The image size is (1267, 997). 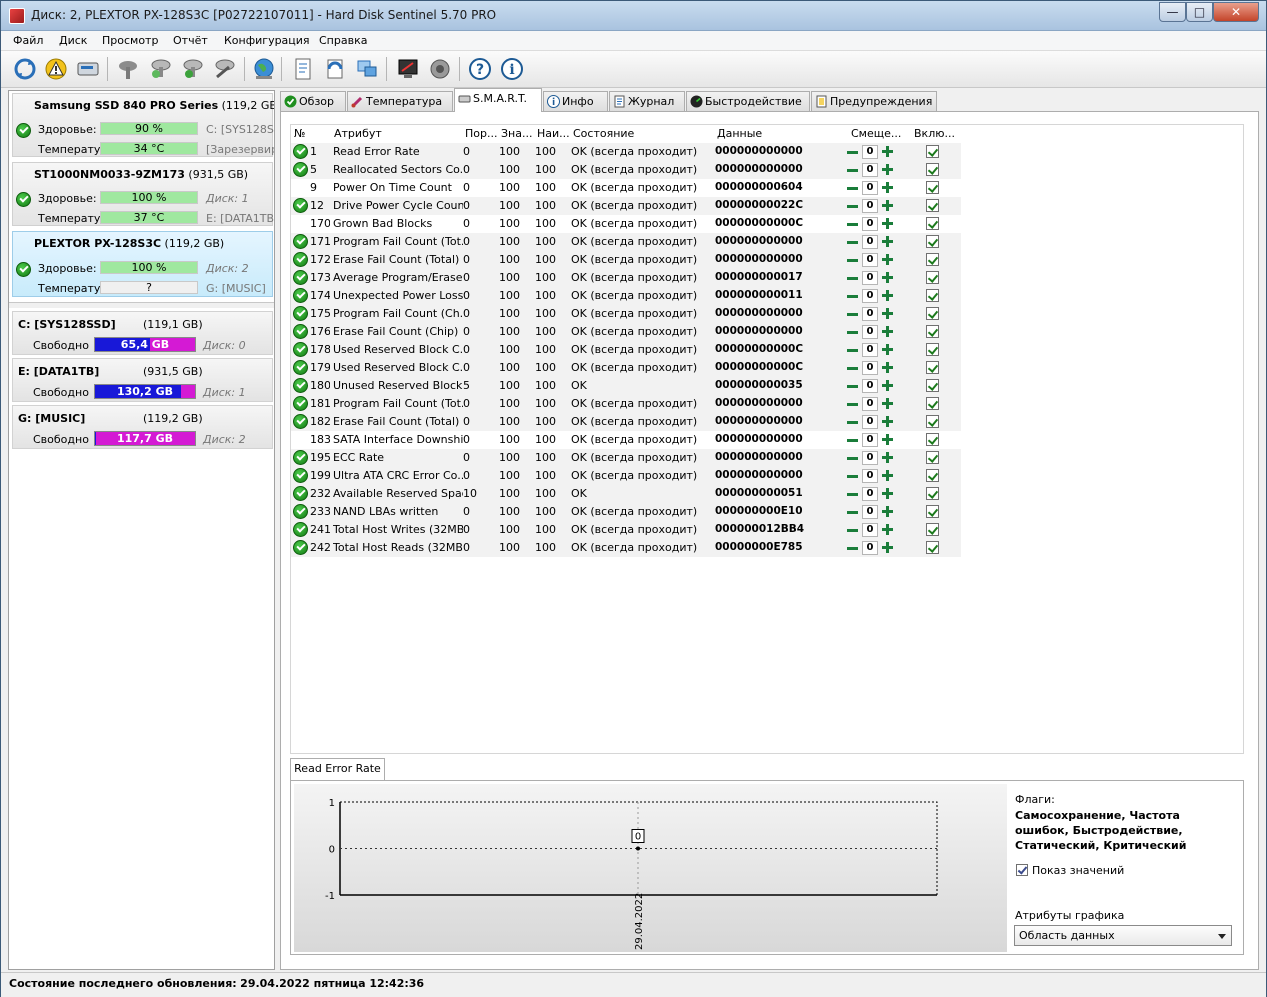 What do you see at coordinates (1236, 12) in the screenshot?
I see `close-button: ✕` at bounding box center [1236, 12].